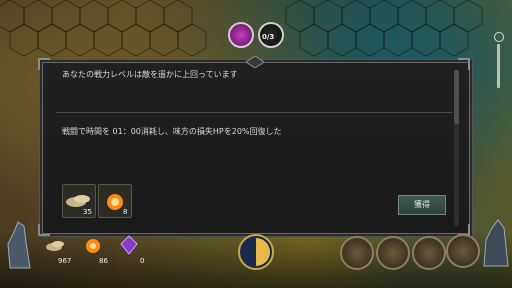 The width and height of the screenshot is (512, 288). Describe the element at coordinates (268, 37) in the screenshot. I see `top-counter: 0/3` at that location.